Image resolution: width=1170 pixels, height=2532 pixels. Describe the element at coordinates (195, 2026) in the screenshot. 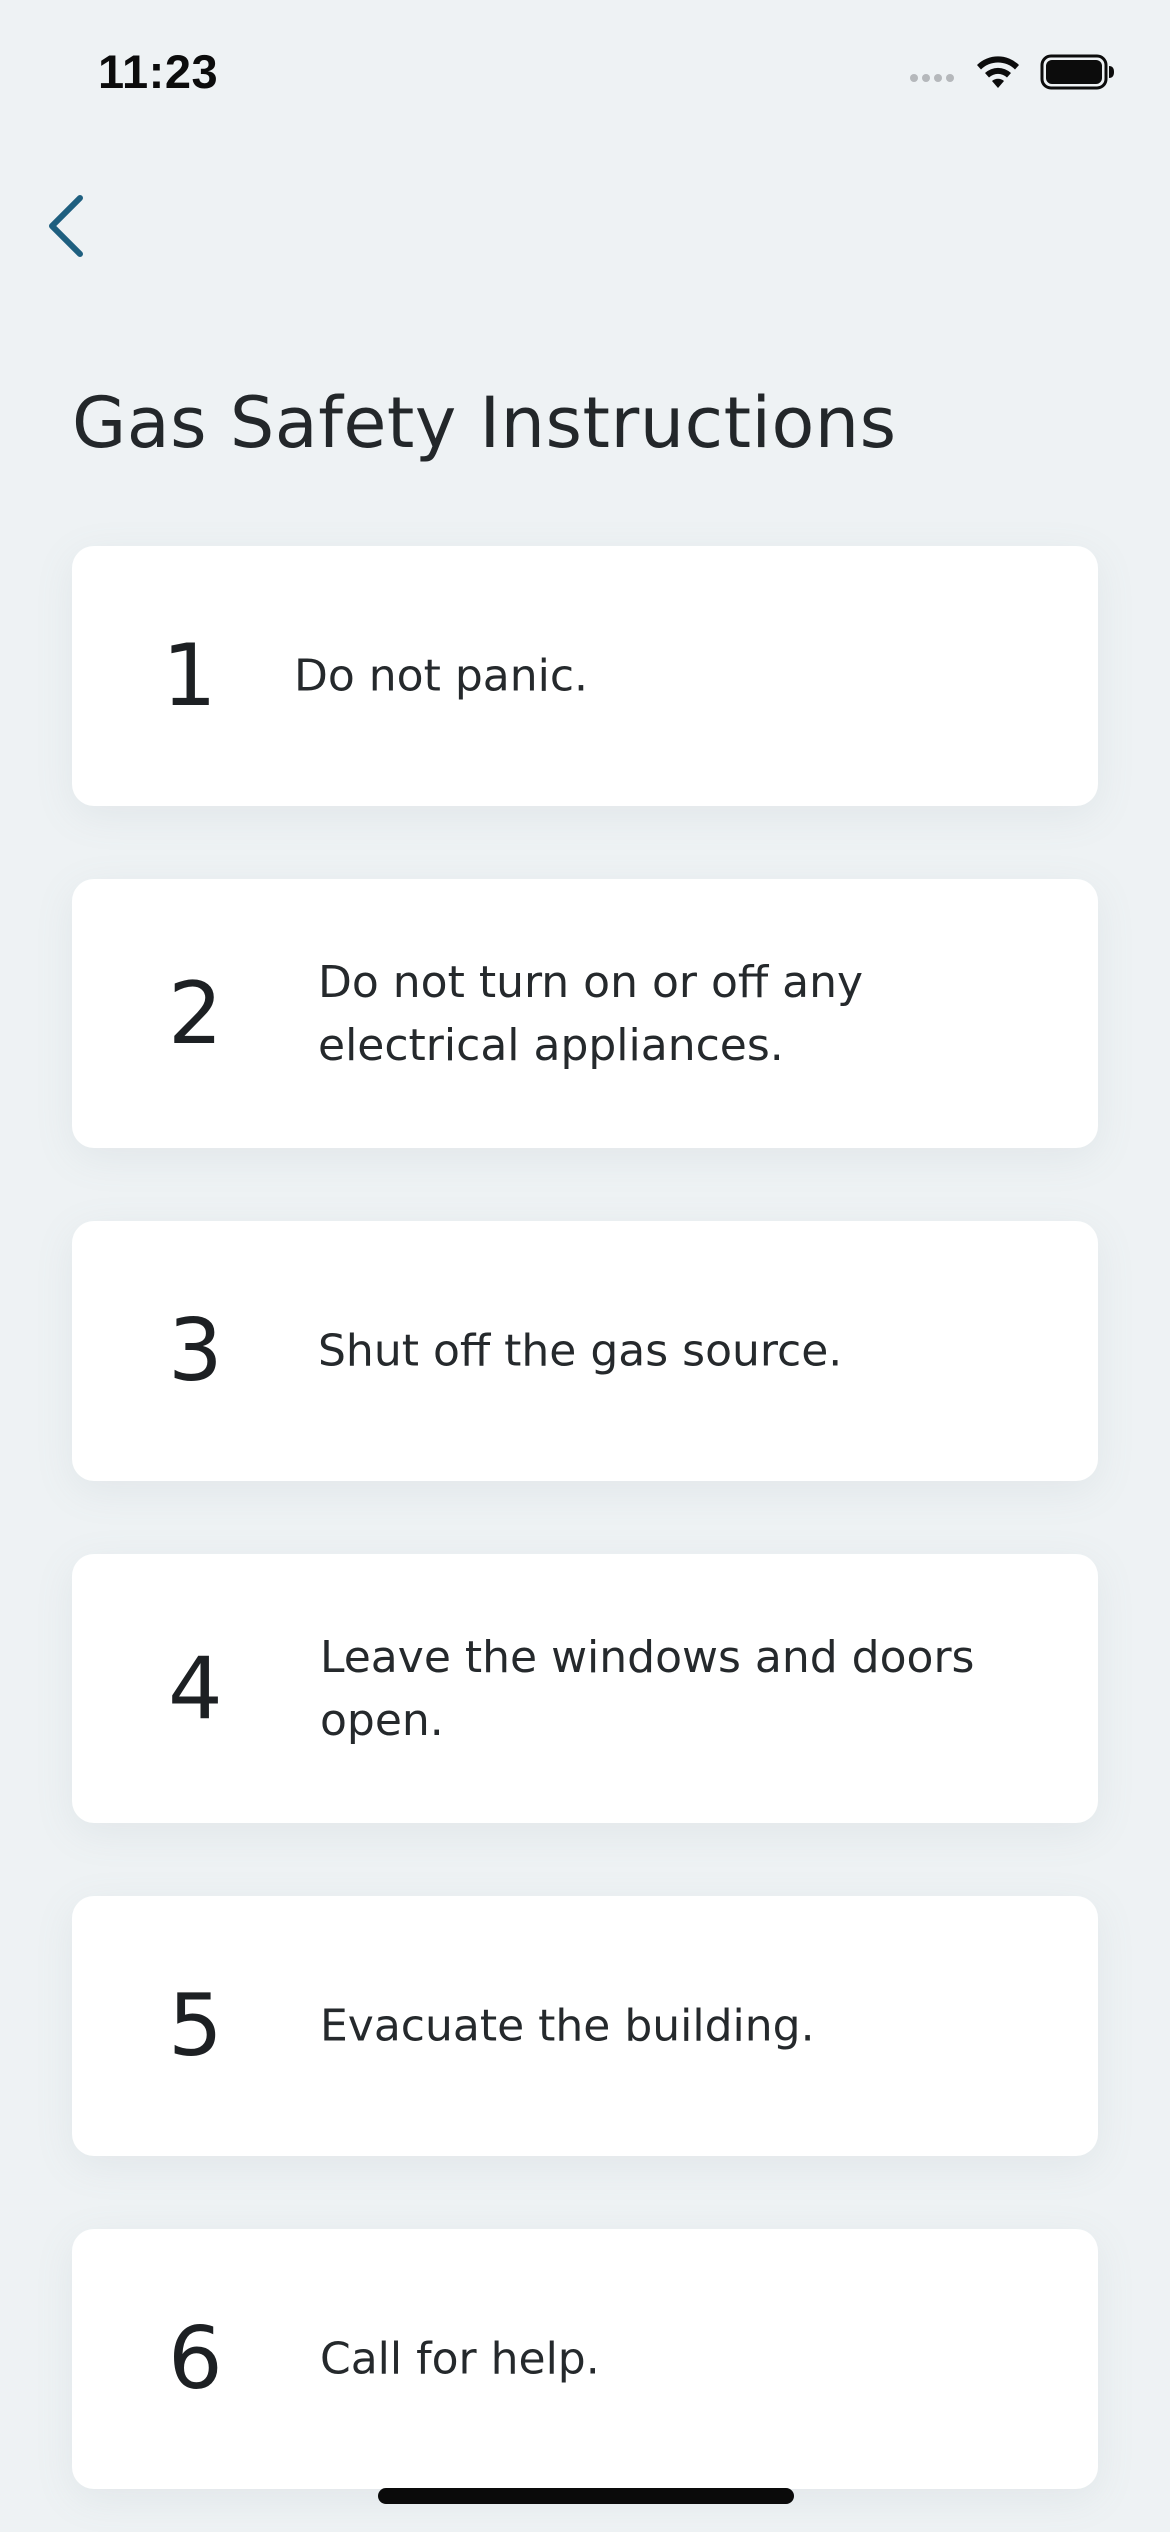

I see `instruction-number: 5` at that location.